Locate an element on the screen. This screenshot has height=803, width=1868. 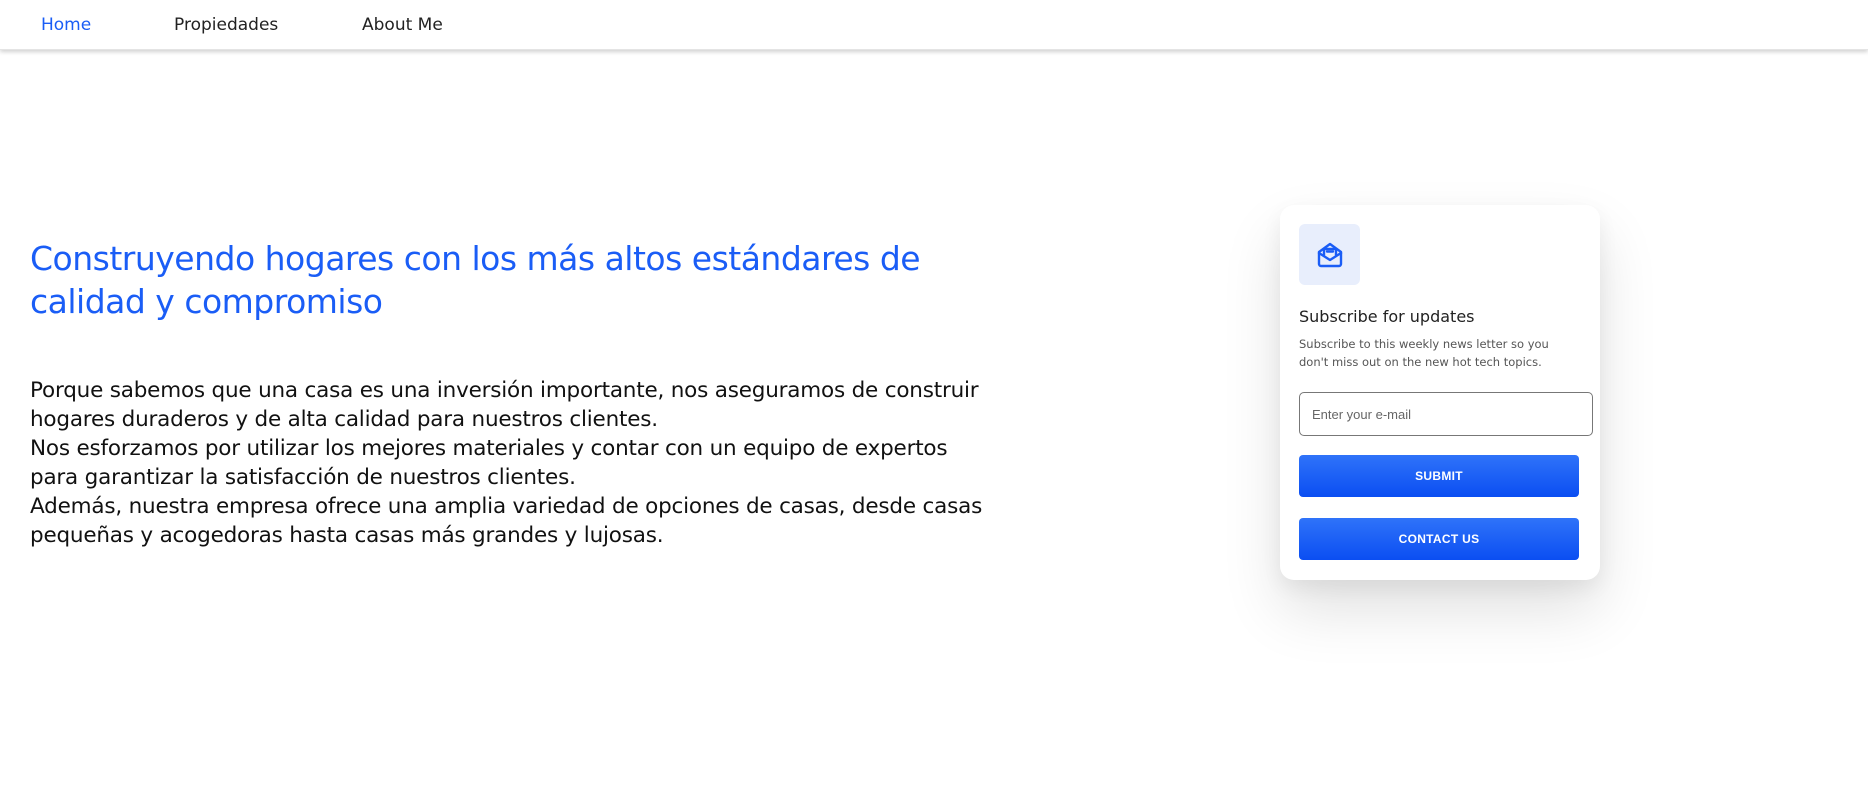
contact-us-button: CONTACT US is located at coordinates (1439, 539).